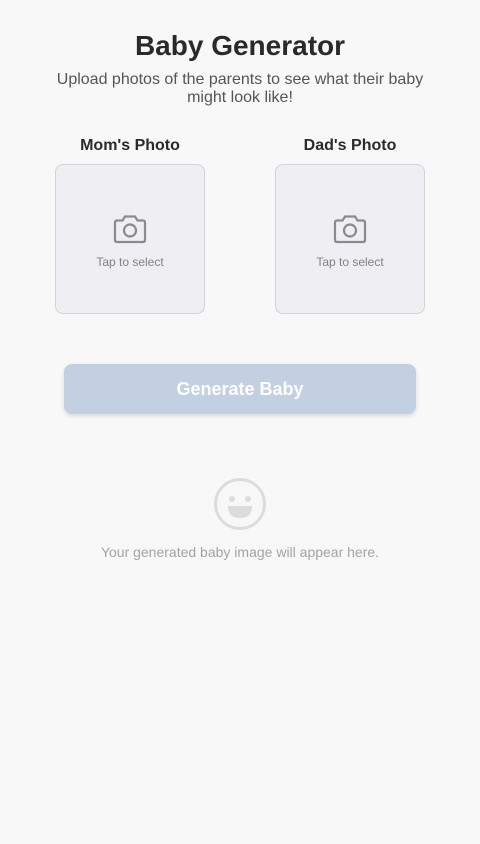 This screenshot has height=844, width=480. Describe the element at coordinates (240, 504) in the screenshot. I see `smiley-icon` at that location.